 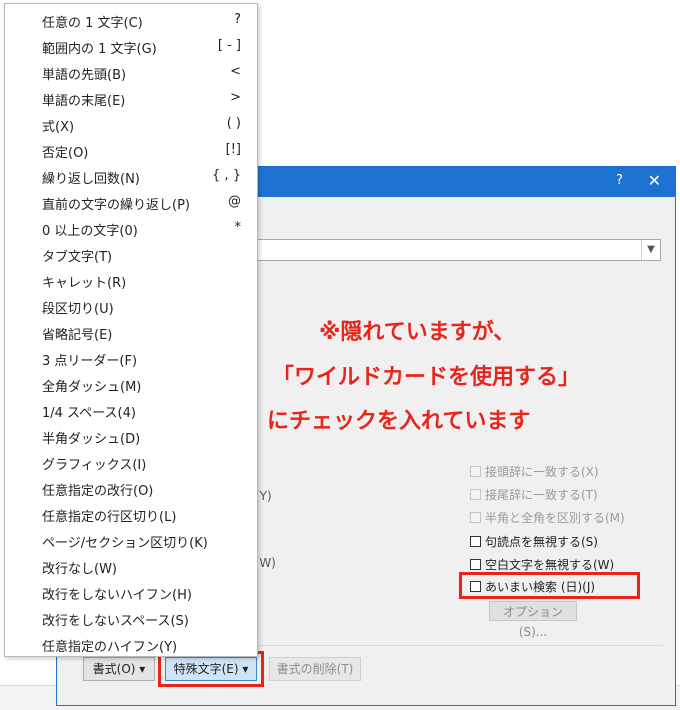 I want to click on menu-item-label: 半角ダッシュ(D), so click(x=91, y=439).